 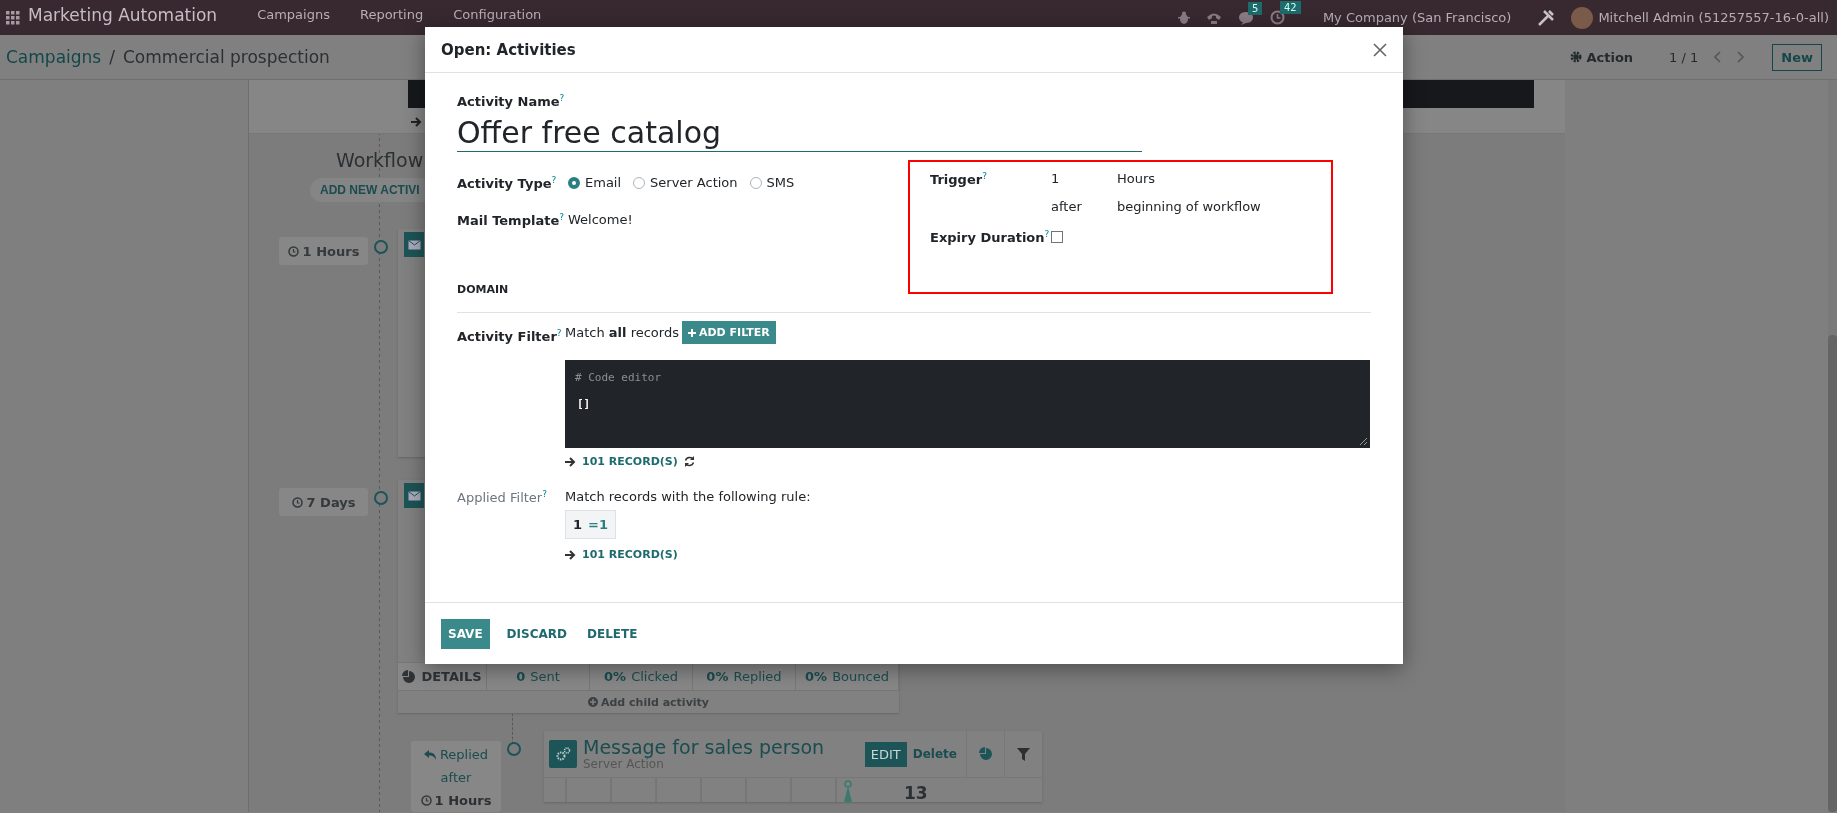 What do you see at coordinates (123, 14) in the screenshot?
I see `app-name: Marketing Automation` at bounding box center [123, 14].